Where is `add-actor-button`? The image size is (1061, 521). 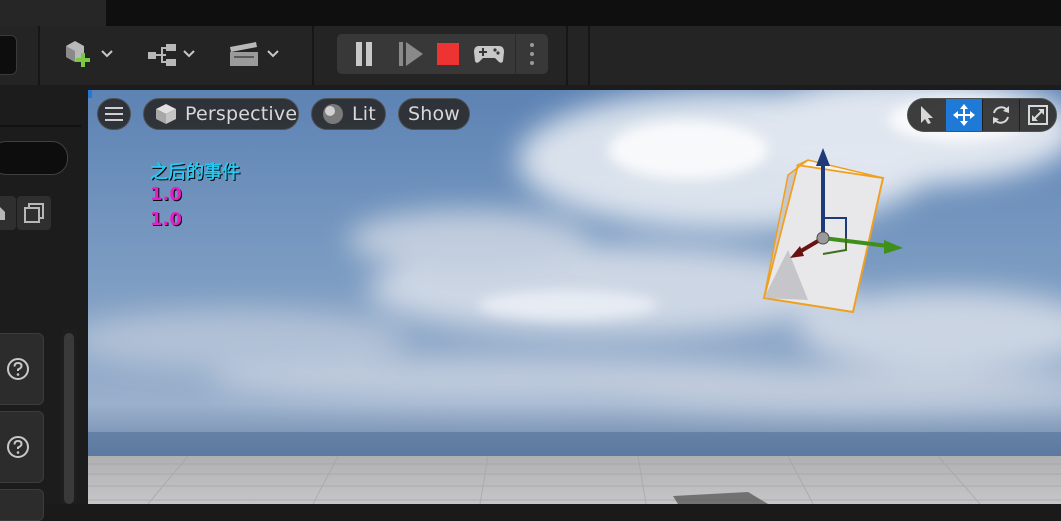 add-actor-button is located at coordinates (89, 55).